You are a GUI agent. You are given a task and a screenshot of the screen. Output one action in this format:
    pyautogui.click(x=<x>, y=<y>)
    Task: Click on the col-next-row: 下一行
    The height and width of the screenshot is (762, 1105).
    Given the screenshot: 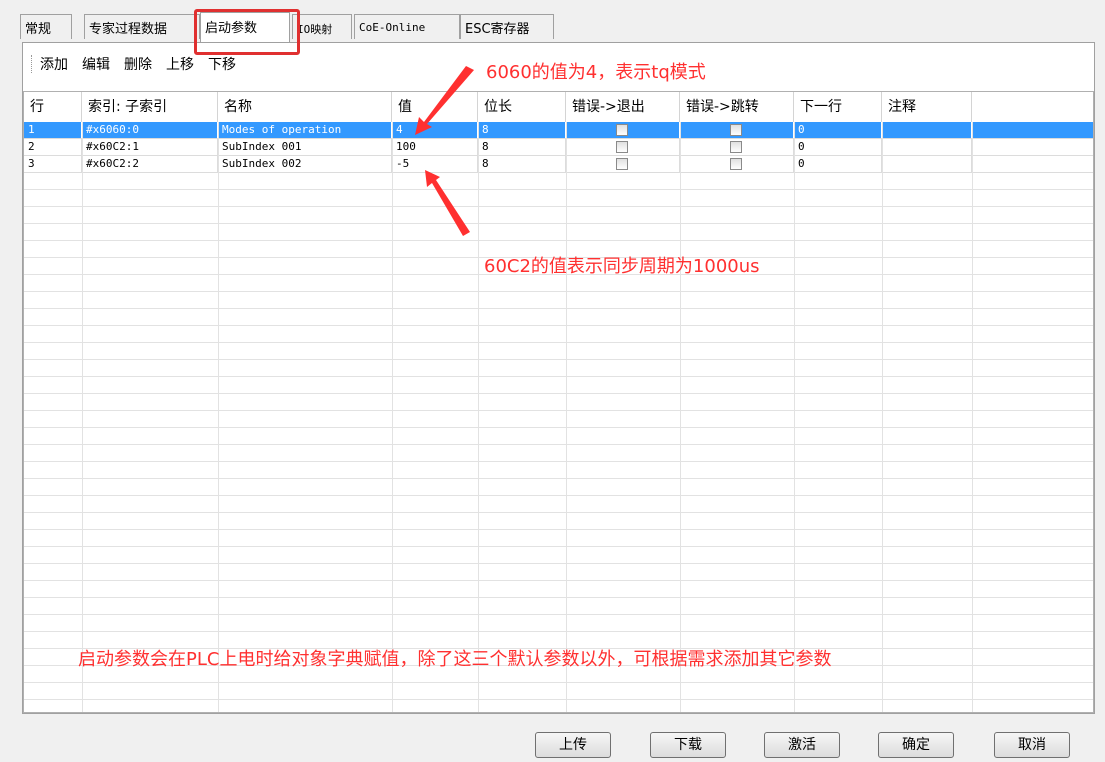 What is the action you would take?
    pyautogui.click(x=838, y=107)
    